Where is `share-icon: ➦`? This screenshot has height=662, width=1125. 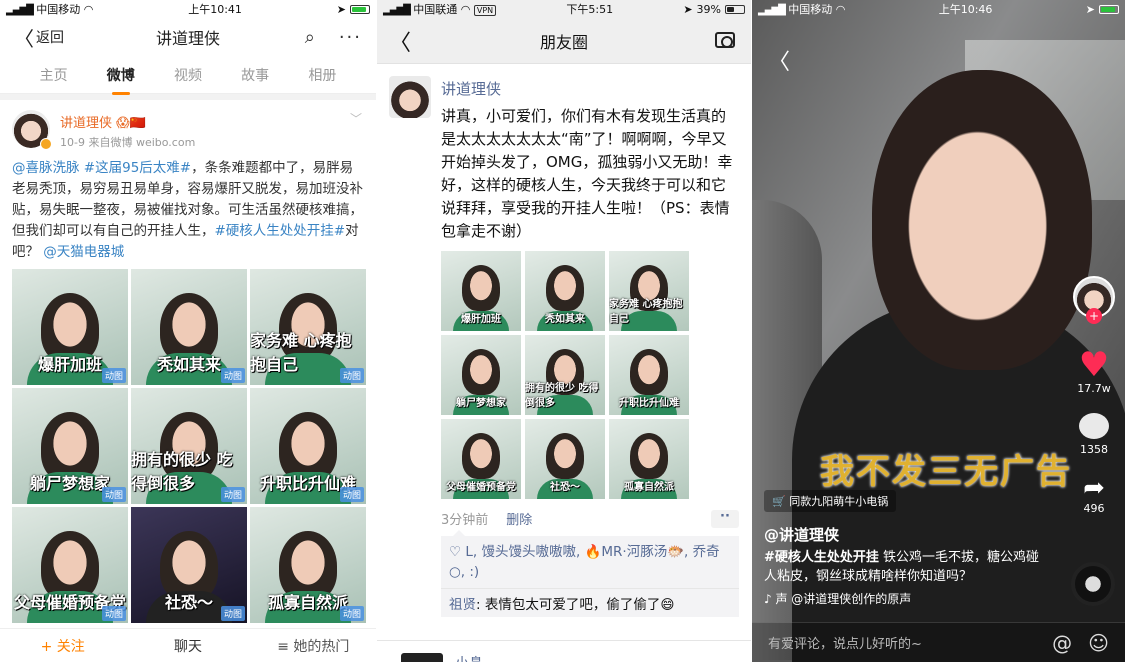 share-icon: ➦ is located at coordinates (1094, 488).